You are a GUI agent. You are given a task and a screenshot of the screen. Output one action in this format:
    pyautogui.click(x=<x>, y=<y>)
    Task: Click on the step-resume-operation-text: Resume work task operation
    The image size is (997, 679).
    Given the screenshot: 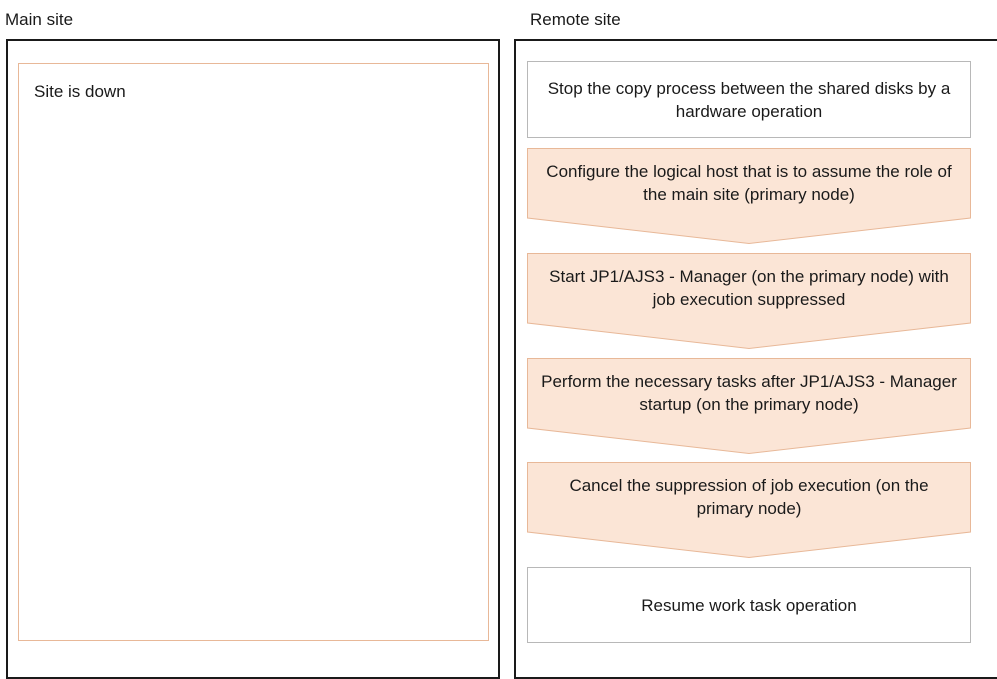 What is the action you would take?
    pyautogui.click(x=749, y=605)
    